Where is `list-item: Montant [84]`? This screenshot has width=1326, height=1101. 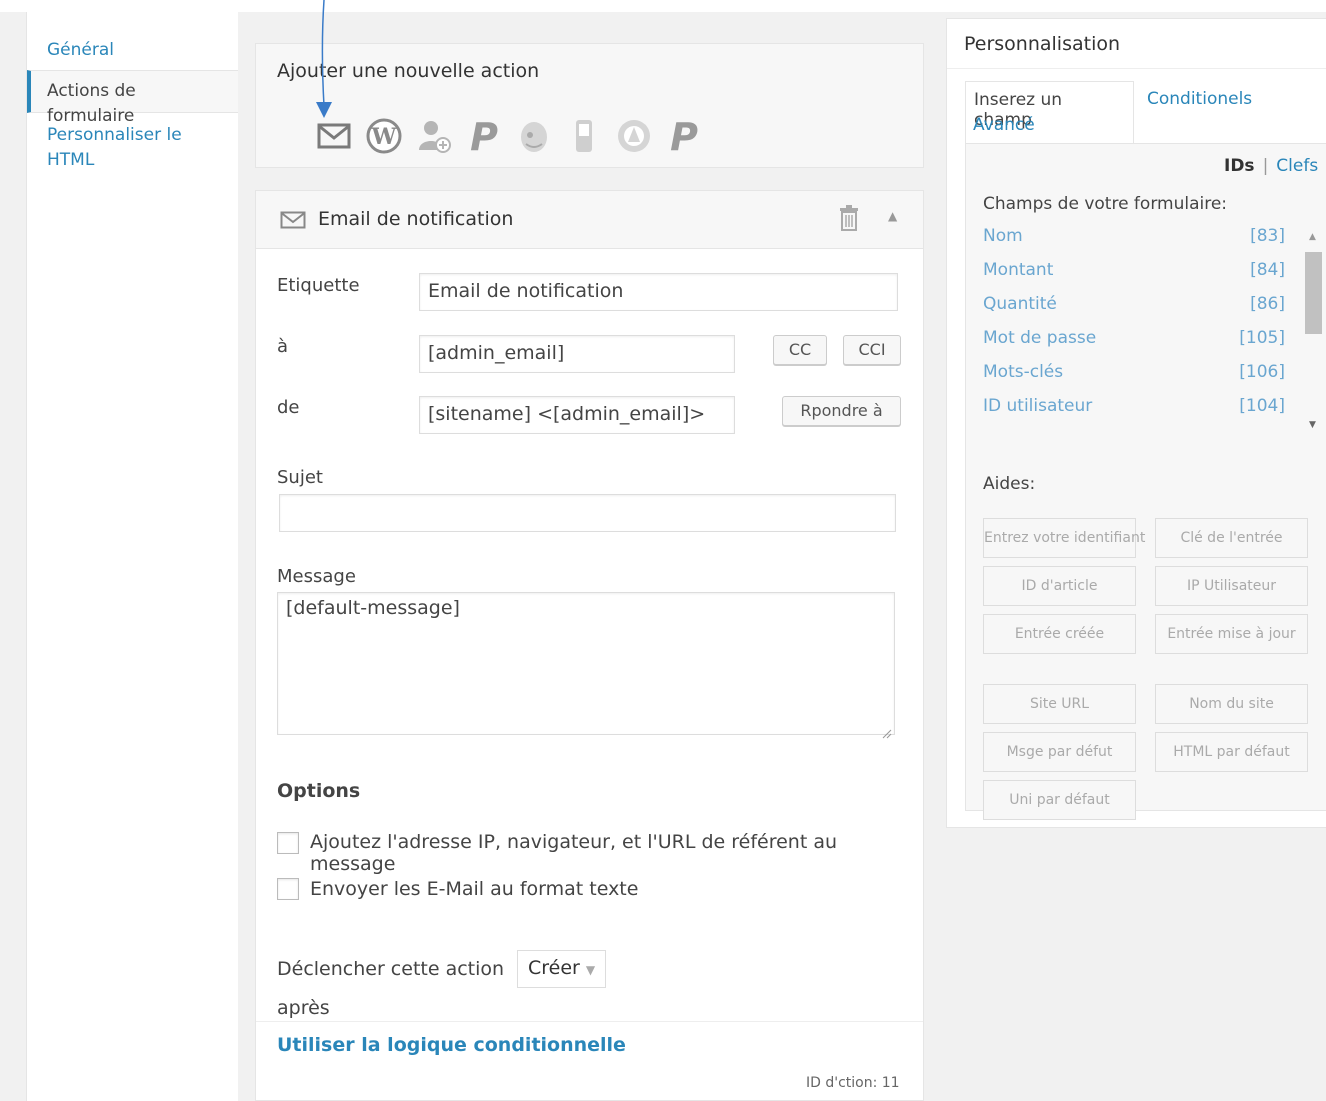 list-item: Montant [84] is located at coordinates (1134, 277).